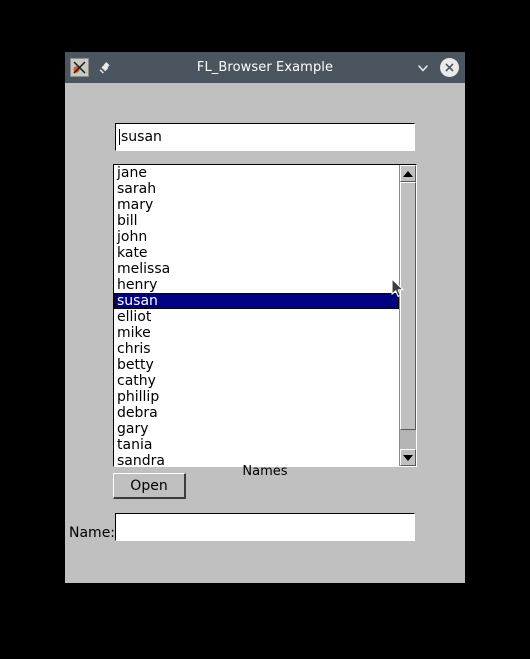 The image size is (530, 659). Describe the element at coordinates (79, 67) in the screenshot. I see `x-app-icon` at that location.